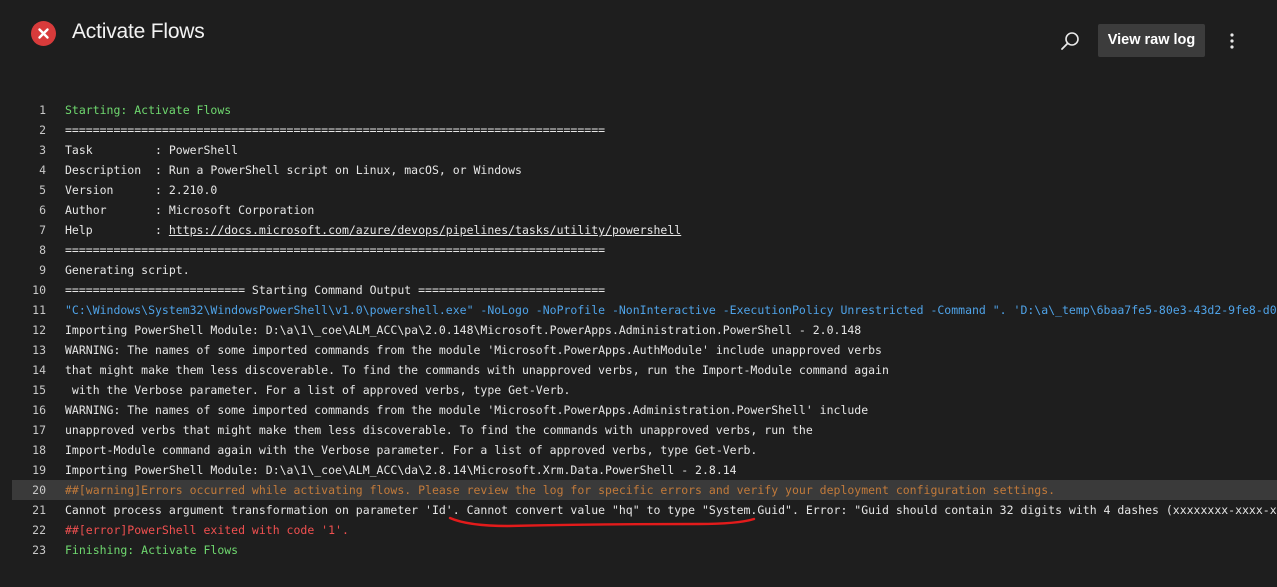 This screenshot has width=1277, height=587. What do you see at coordinates (638, 550) in the screenshot?
I see `log-line: 23 Finishing: Activate Flows` at bounding box center [638, 550].